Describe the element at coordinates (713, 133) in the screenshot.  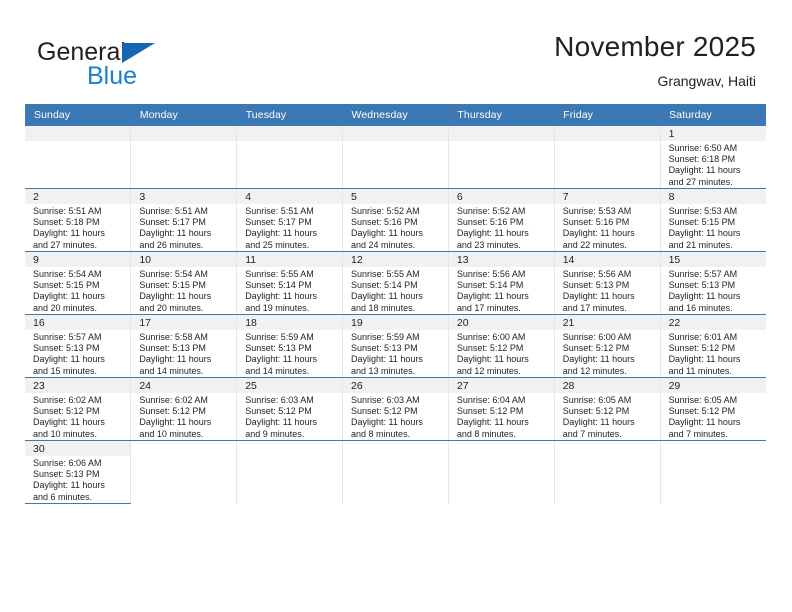
I see `day-number: 1` at that location.